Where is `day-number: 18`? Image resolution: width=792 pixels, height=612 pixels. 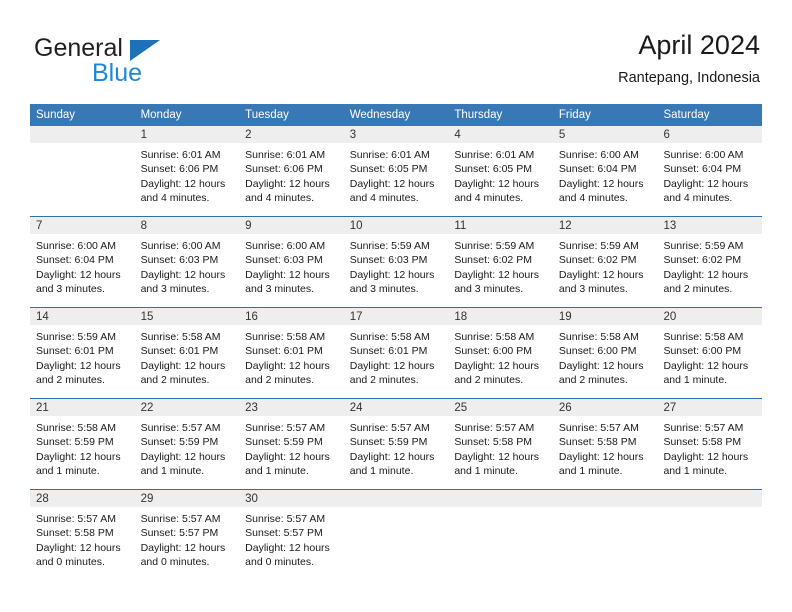 day-number: 18 is located at coordinates (500, 316).